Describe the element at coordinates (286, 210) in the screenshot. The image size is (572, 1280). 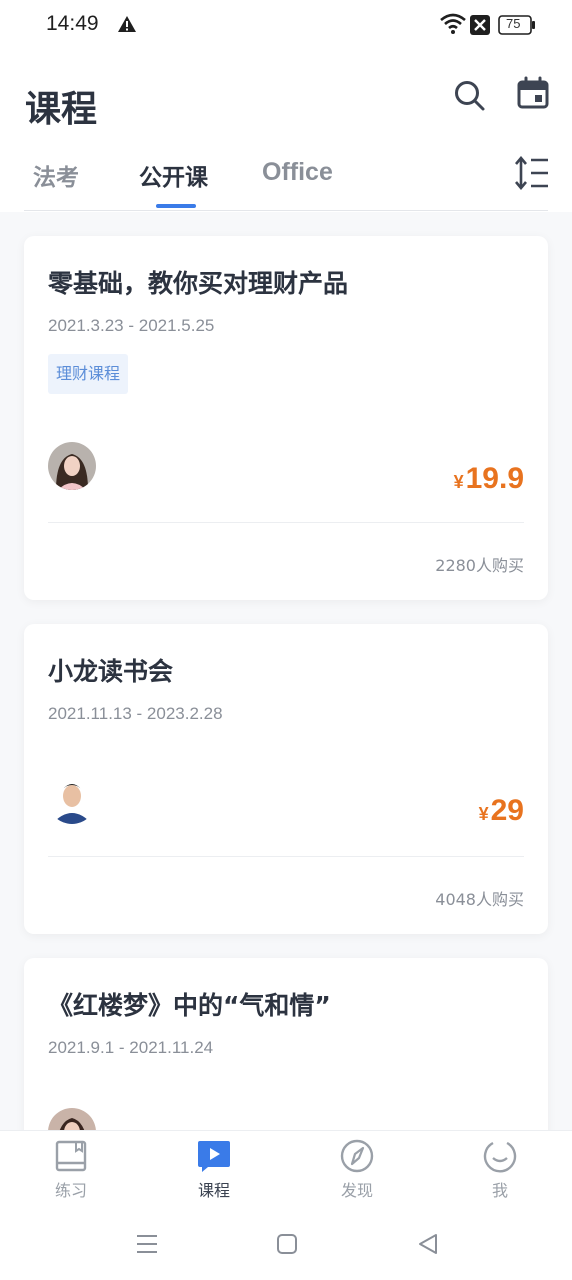
I see `header-divider` at that location.